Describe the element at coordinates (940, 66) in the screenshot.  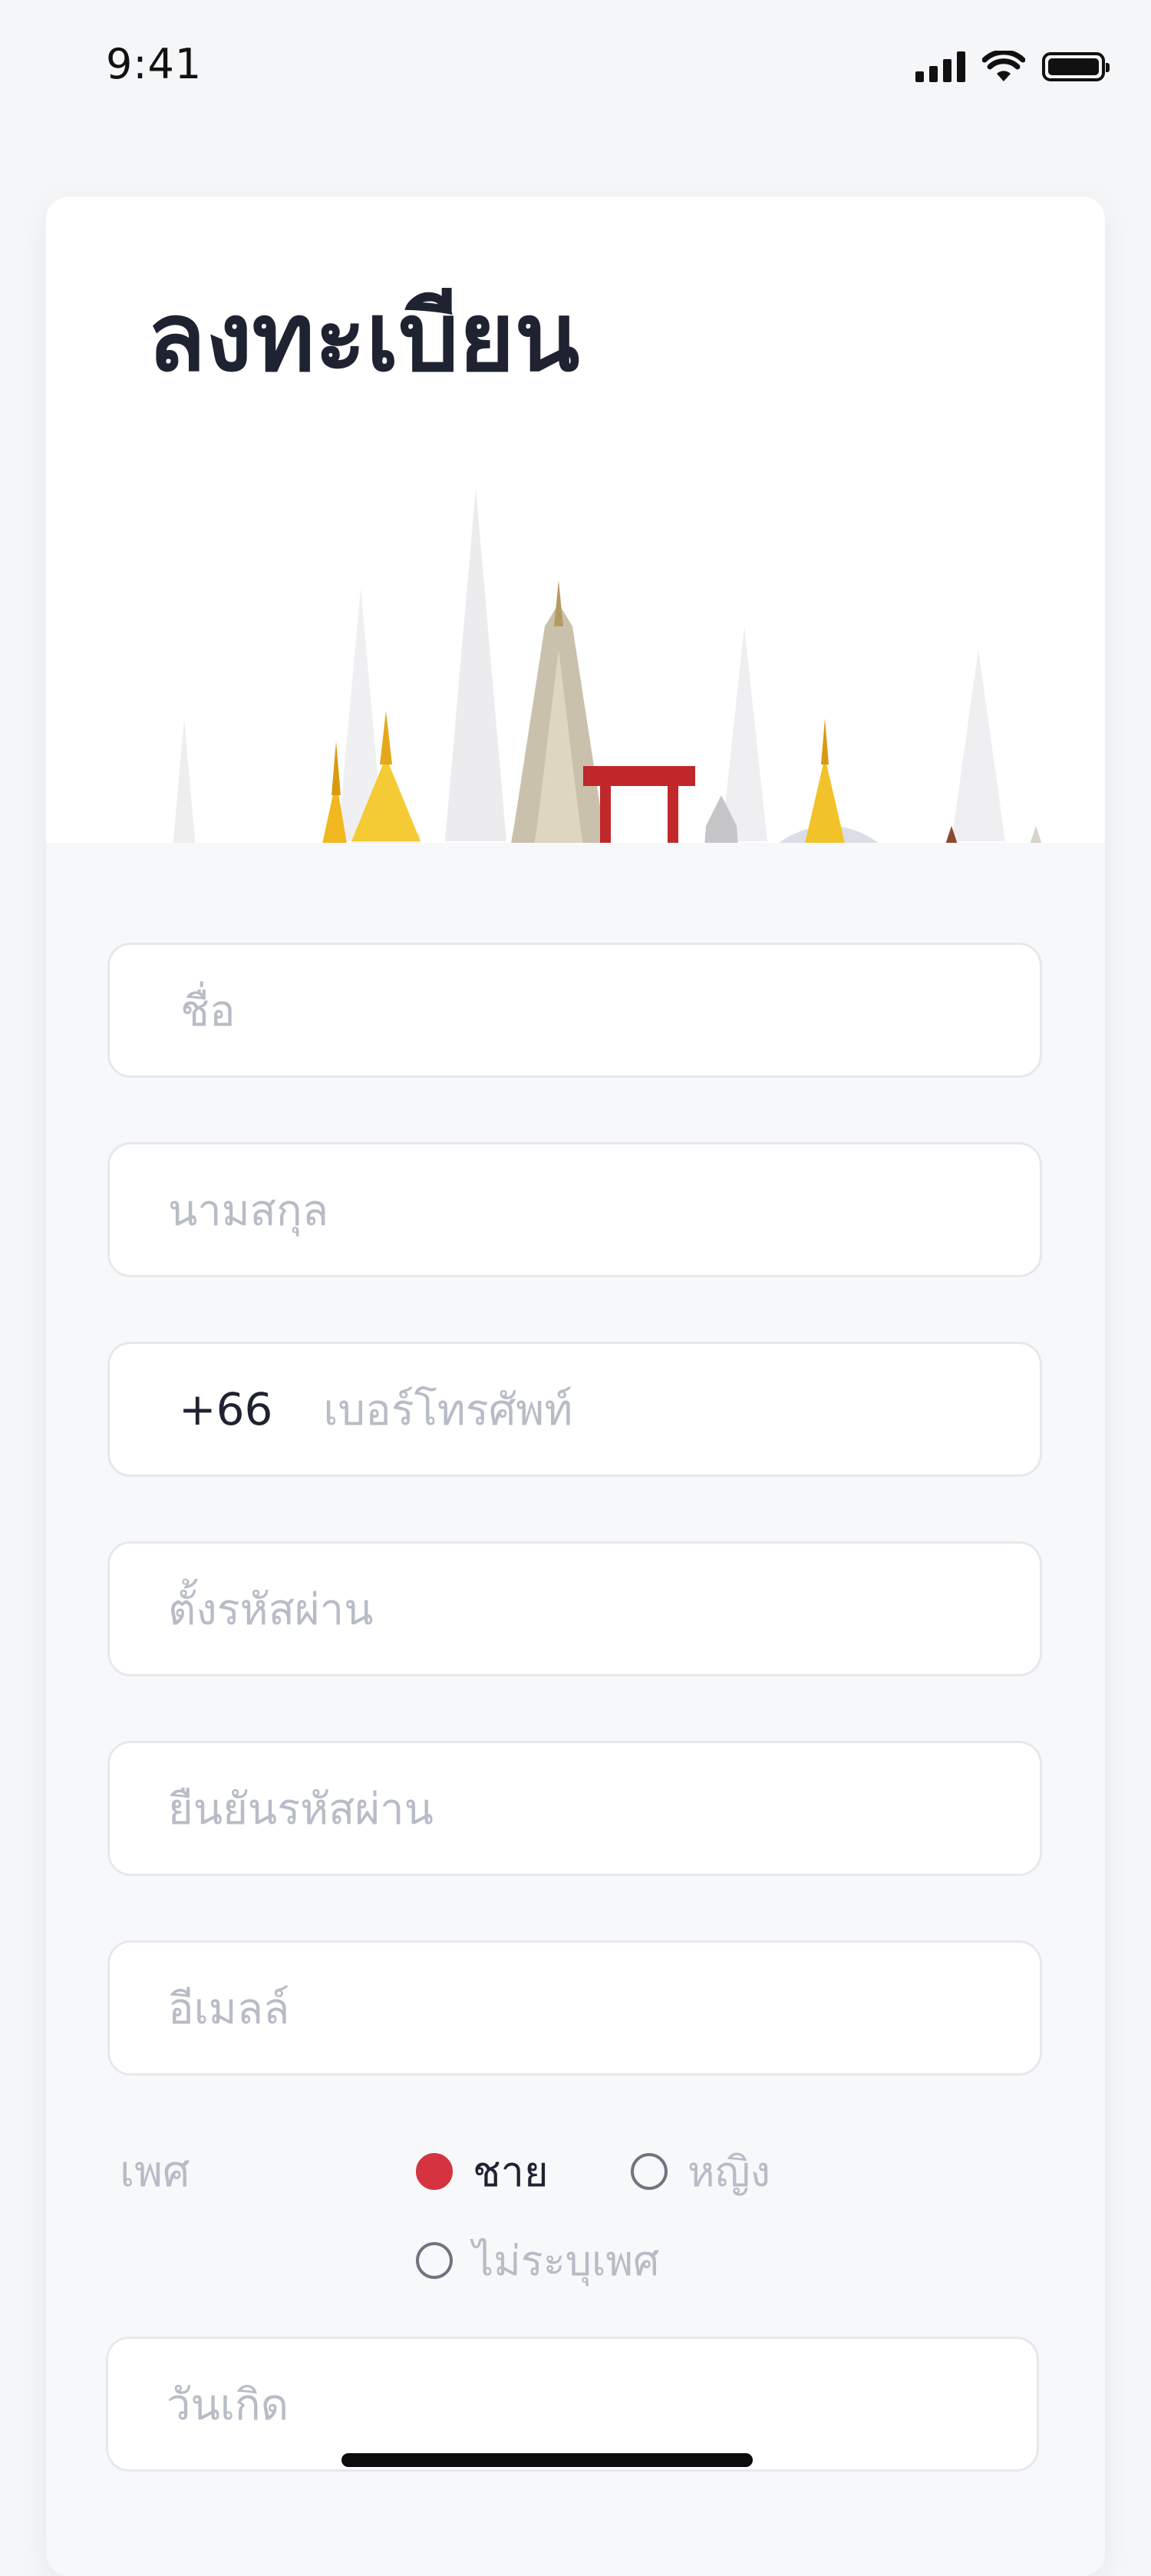
I see `cellular-signal-icon` at that location.